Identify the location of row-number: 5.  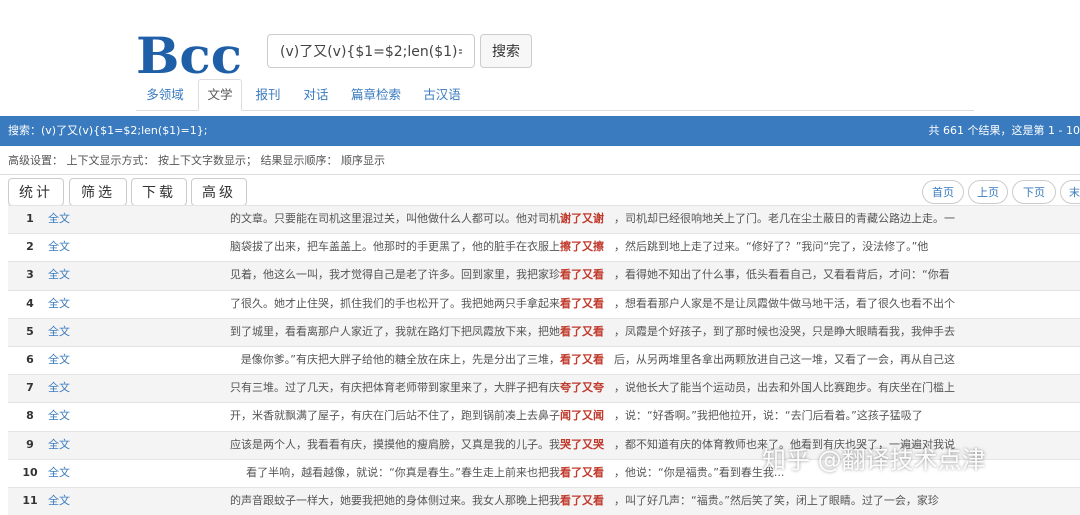
(30, 331).